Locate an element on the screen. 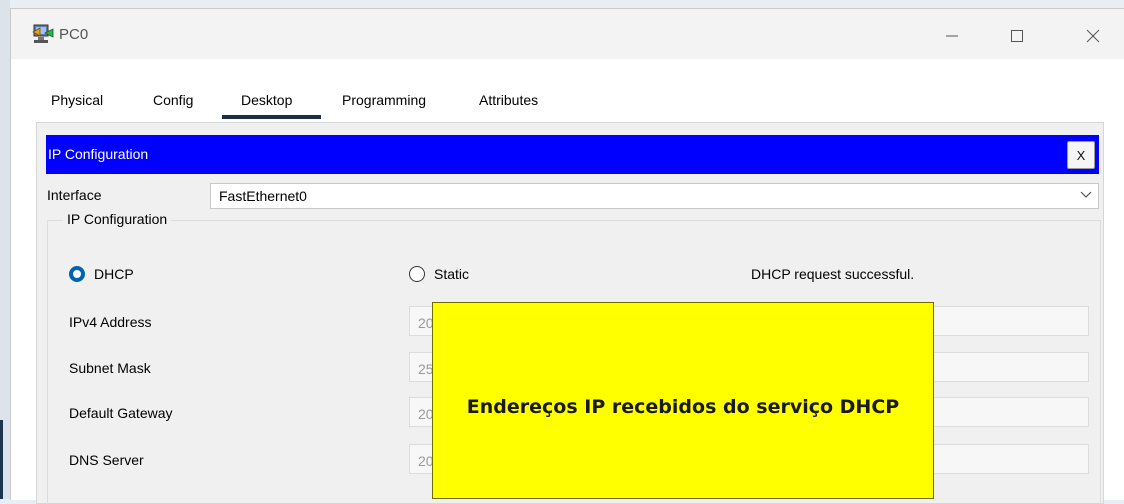  ipv4-address-label: IPv4 Address is located at coordinates (110, 322).